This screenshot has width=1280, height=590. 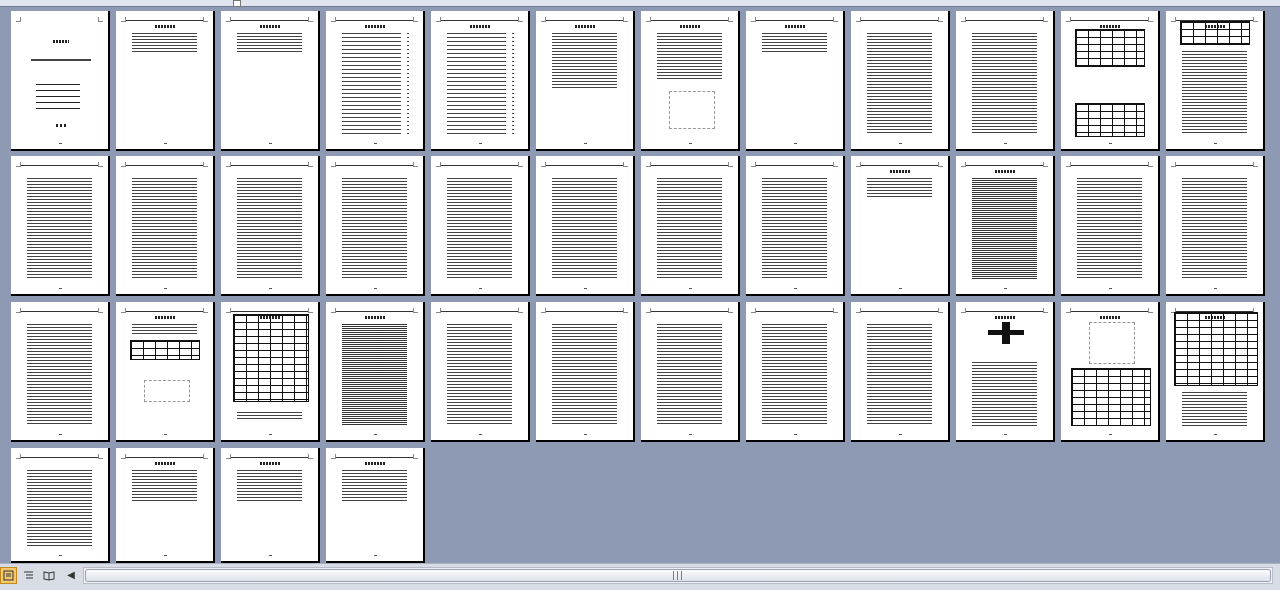 What do you see at coordinates (8, 575) in the screenshot?
I see `normal-view-icon` at bounding box center [8, 575].